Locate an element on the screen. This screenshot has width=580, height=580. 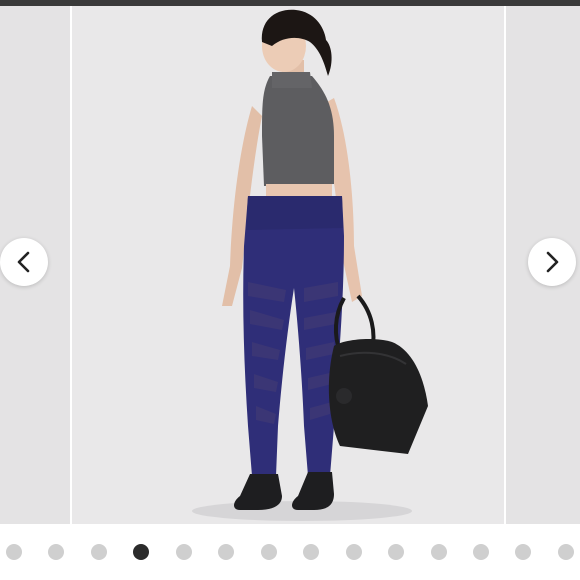
pagination-dots is located at coordinates (290, 552).